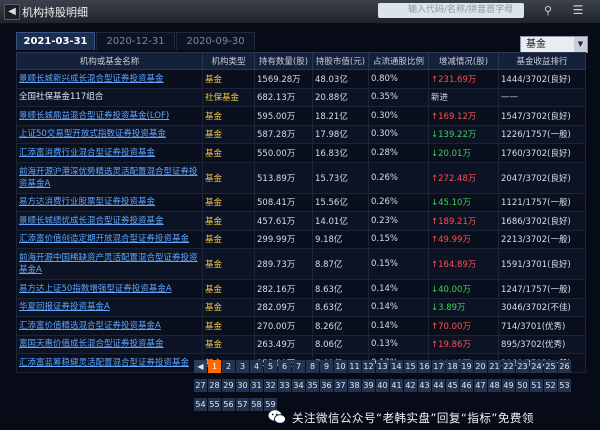 The image size is (600, 430). What do you see at coordinates (12, 12) in the screenshot?
I see `back-arrow-icon: ◀` at bounding box center [12, 12].